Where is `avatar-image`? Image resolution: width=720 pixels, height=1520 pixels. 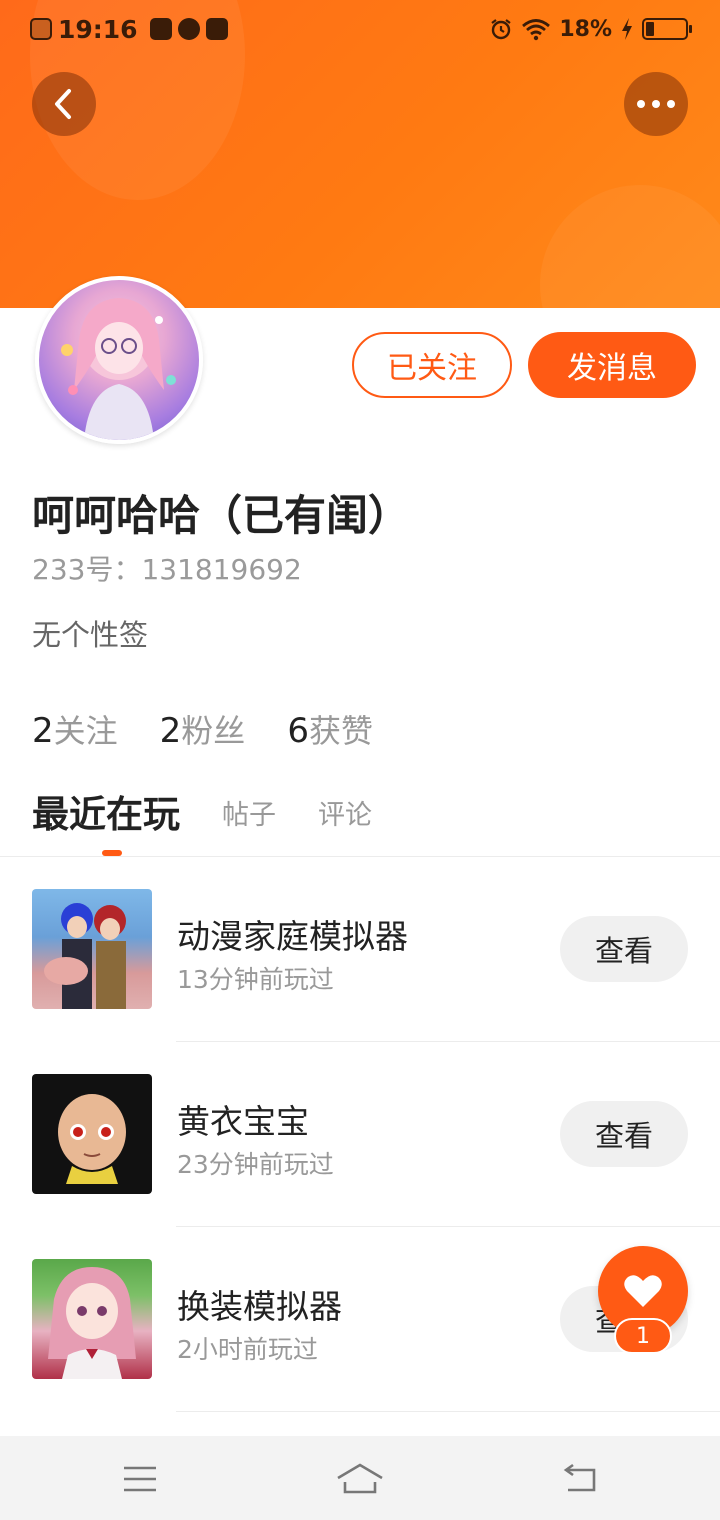 avatar-image is located at coordinates (118, 369).